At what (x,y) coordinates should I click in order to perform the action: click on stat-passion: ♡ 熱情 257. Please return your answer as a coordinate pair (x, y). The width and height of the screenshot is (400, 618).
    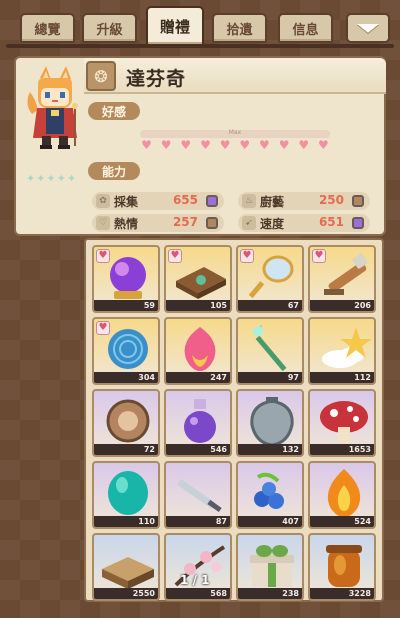
    Looking at the image, I should click on (158, 223).